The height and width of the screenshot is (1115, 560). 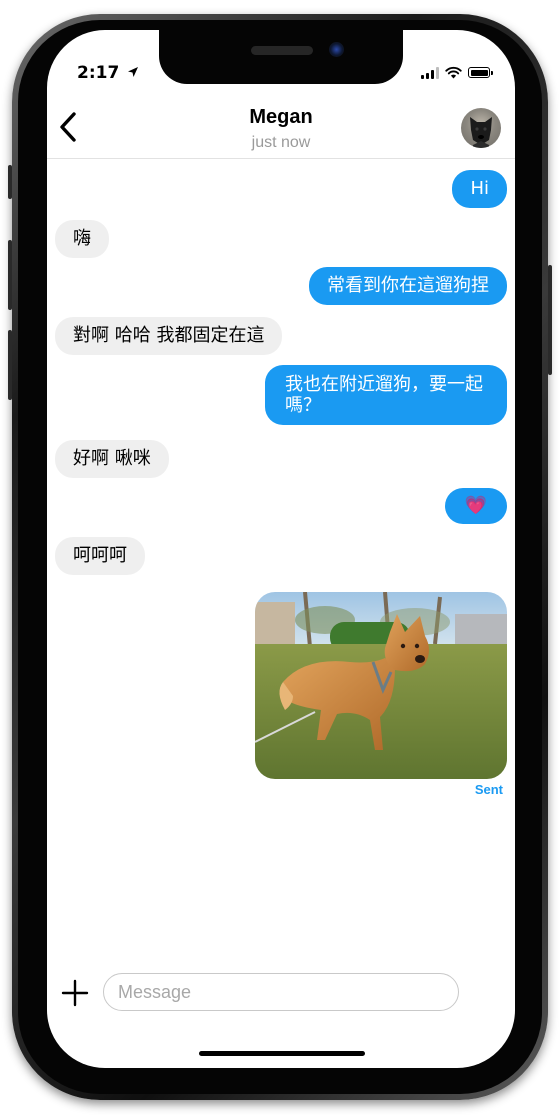 What do you see at coordinates (550, 320) in the screenshot?
I see `power-button` at bounding box center [550, 320].